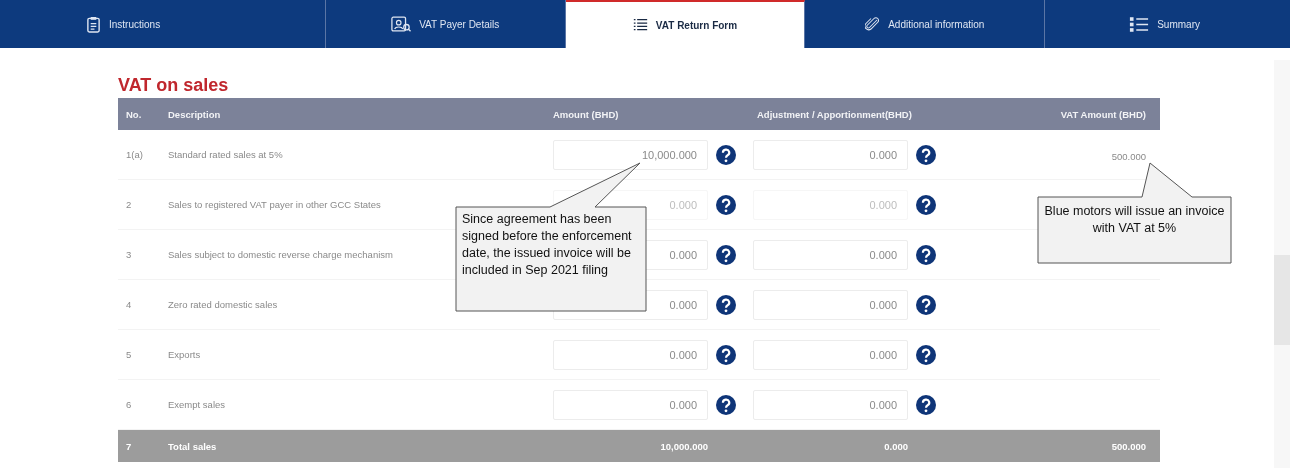 Image resolution: width=1290 pixels, height=468 pixels. I want to click on row-number: 6, so click(128, 404).